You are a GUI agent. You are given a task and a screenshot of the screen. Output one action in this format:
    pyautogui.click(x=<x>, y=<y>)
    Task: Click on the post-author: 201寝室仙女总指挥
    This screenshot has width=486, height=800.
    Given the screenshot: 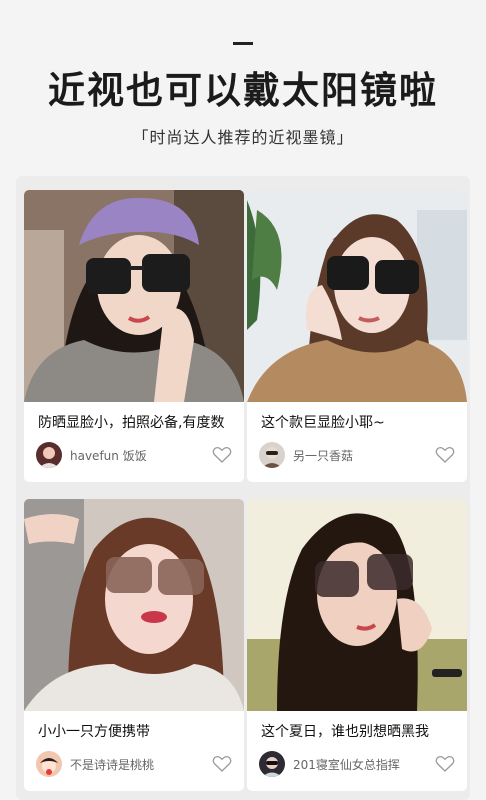 What is the action you would take?
    pyautogui.click(x=358, y=764)
    